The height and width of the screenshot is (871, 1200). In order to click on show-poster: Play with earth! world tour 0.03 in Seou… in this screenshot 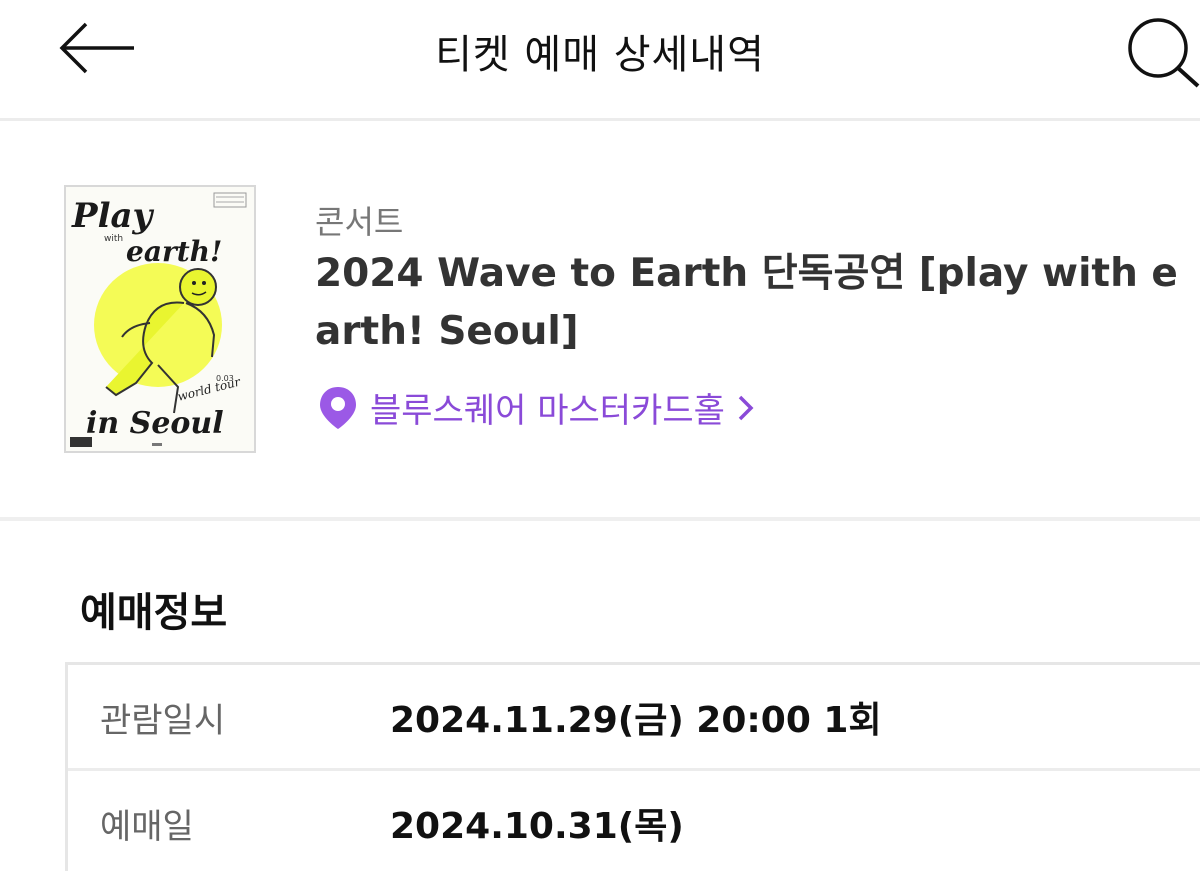, I will do `click(160, 319)`.